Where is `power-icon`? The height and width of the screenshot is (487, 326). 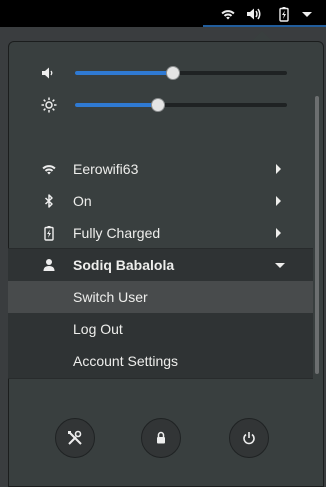 power-icon is located at coordinates (249, 438).